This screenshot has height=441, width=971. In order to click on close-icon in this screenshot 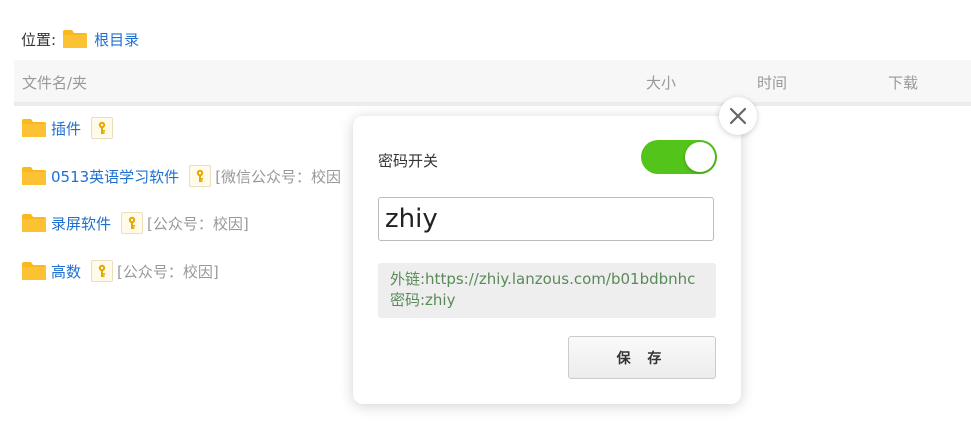, I will do `click(738, 116)`.